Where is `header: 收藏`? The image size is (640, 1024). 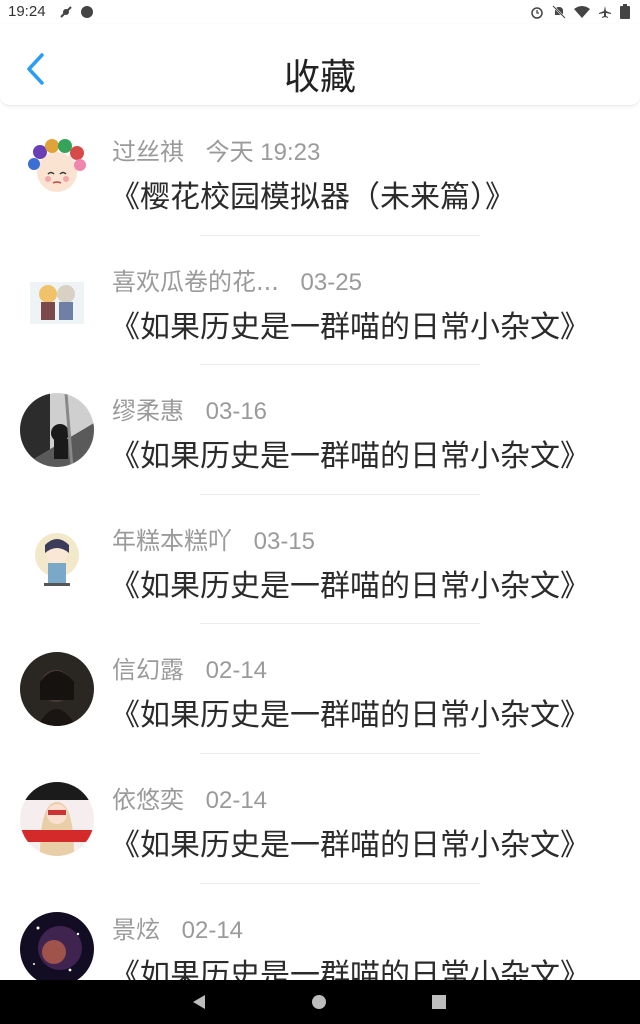 header: 收藏 is located at coordinates (320, 65).